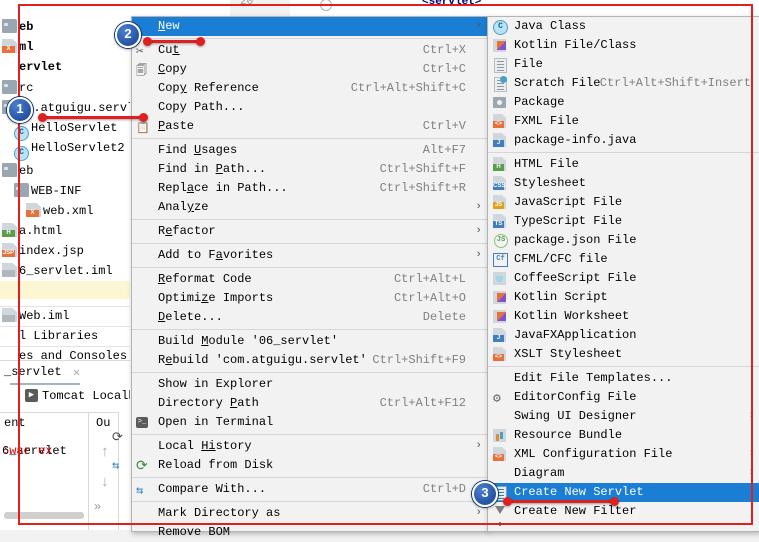  I want to click on horizontal-scrollbar, so click(44, 515).